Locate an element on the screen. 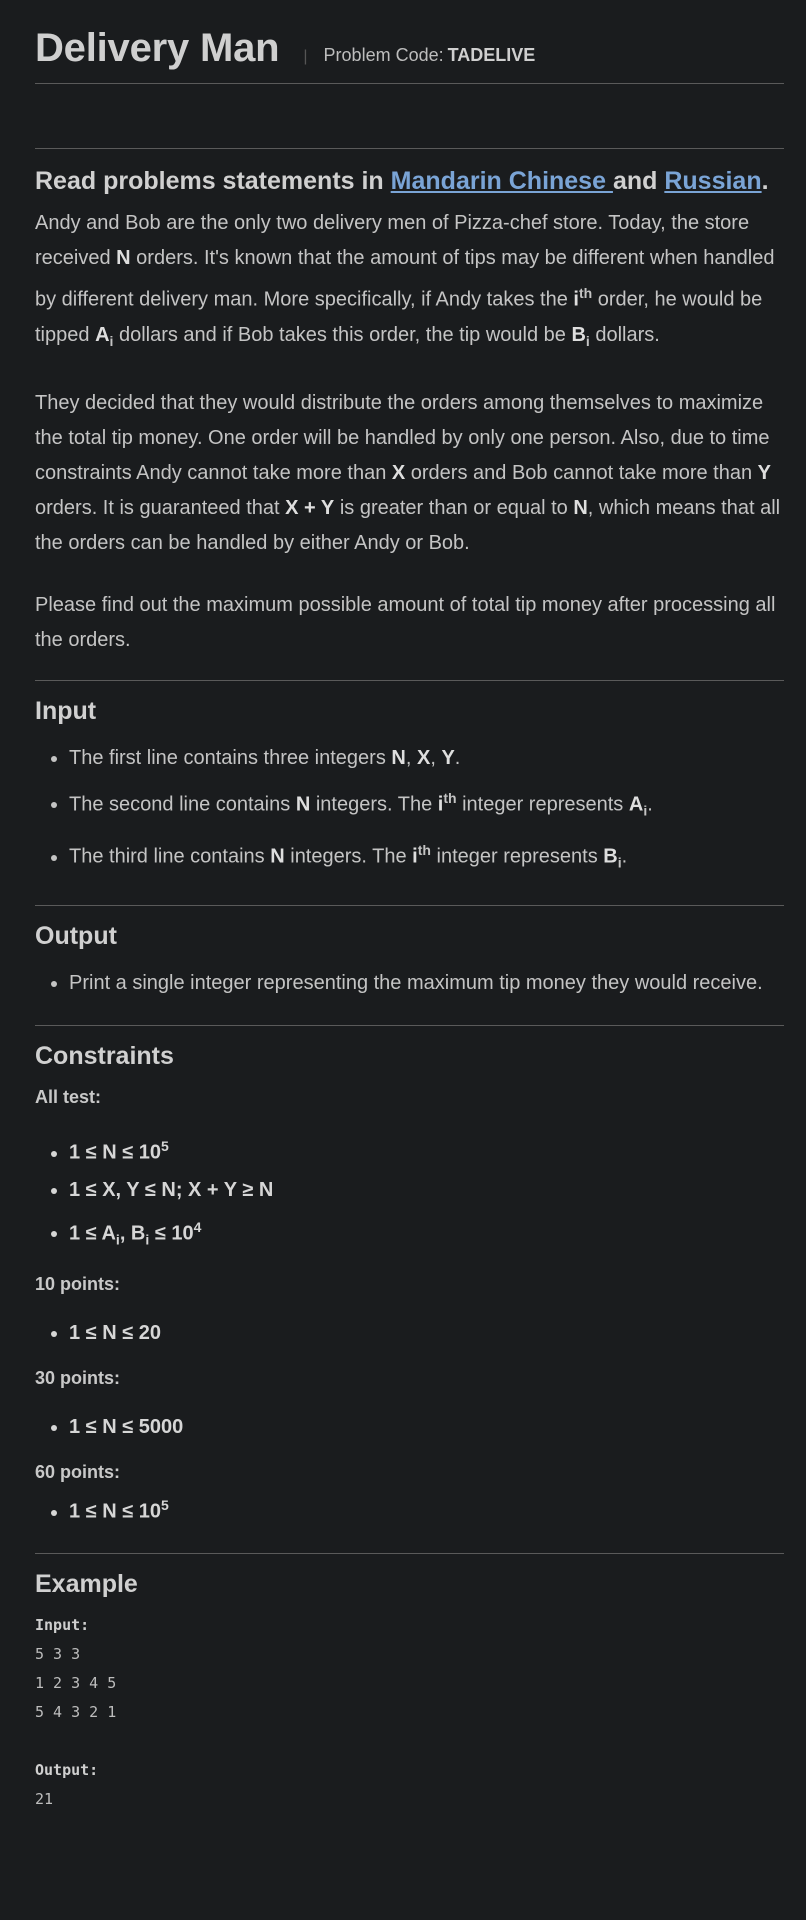  subtask-30-list: 1 ≤ N ≤ 5000 is located at coordinates (409, 1427).